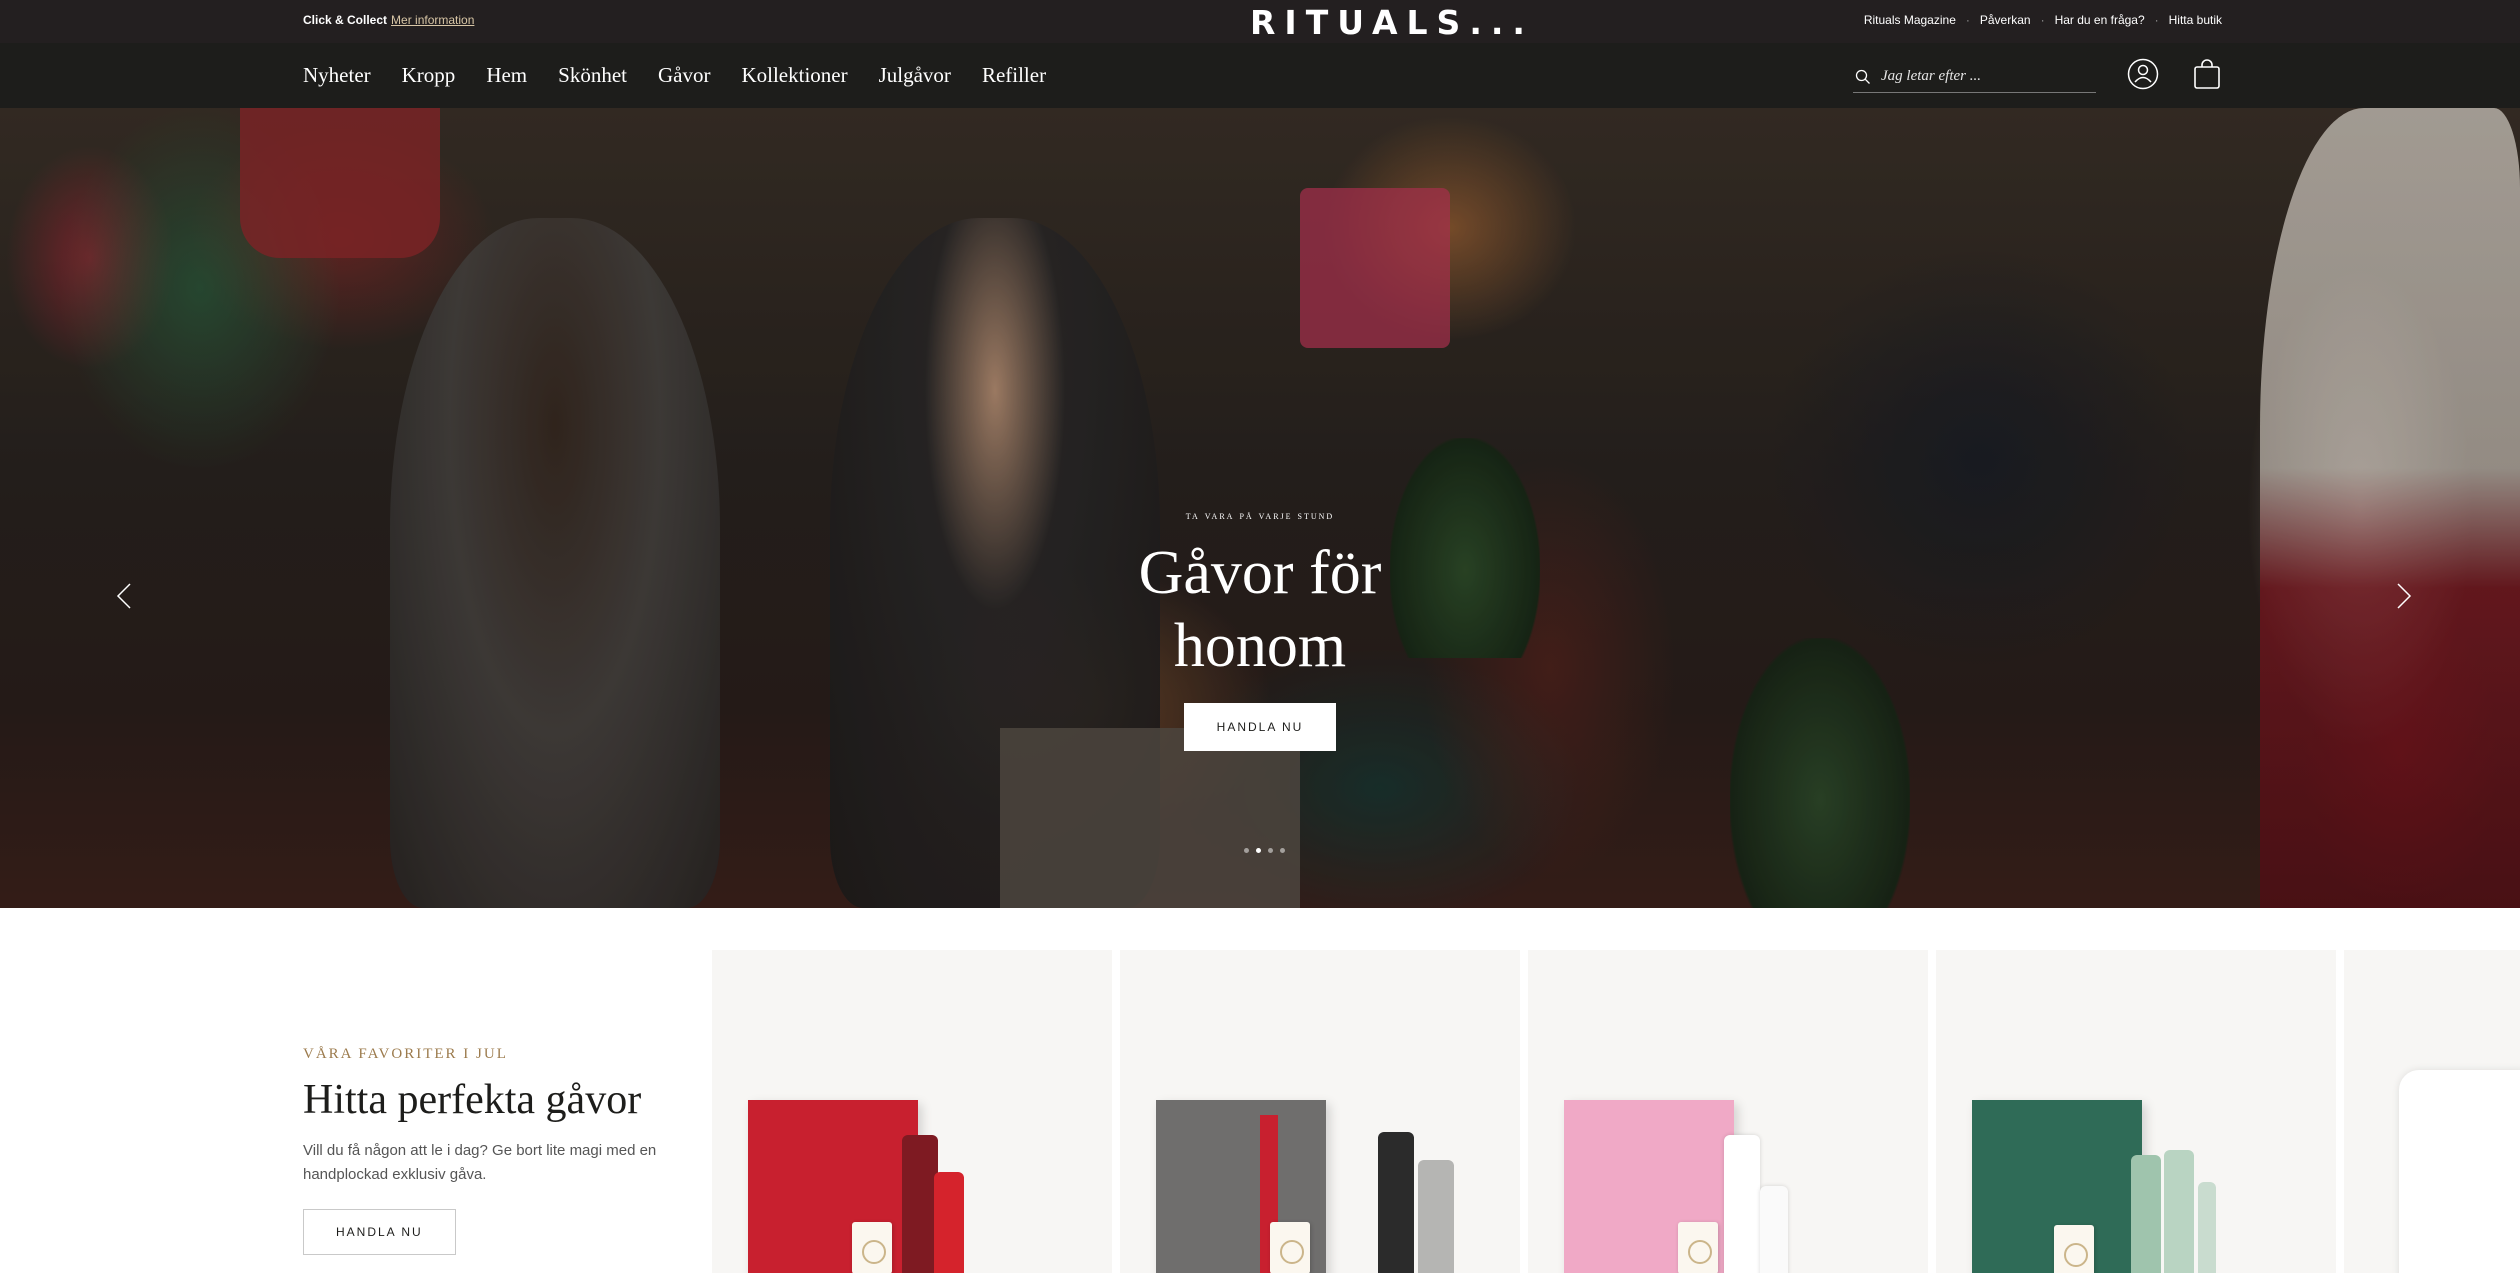  Describe the element at coordinates (1260, 610) in the screenshot. I see `hero-title: Gåvor för honom` at that location.